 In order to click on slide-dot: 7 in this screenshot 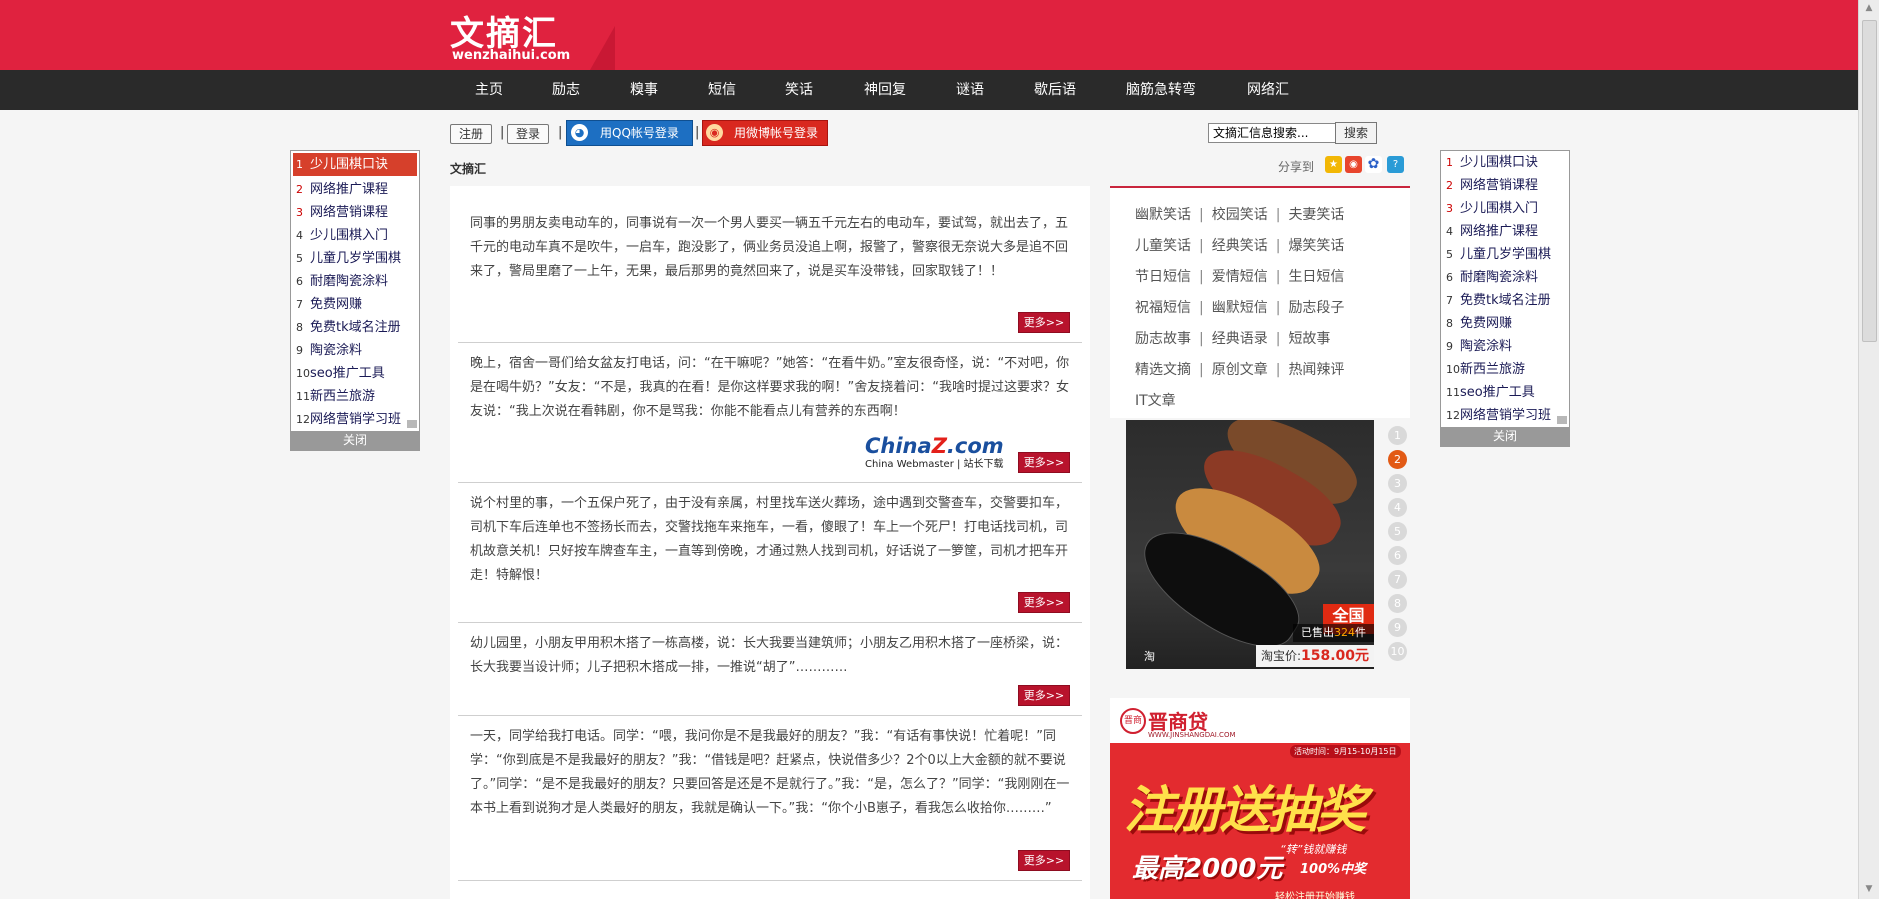, I will do `click(1397, 579)`.